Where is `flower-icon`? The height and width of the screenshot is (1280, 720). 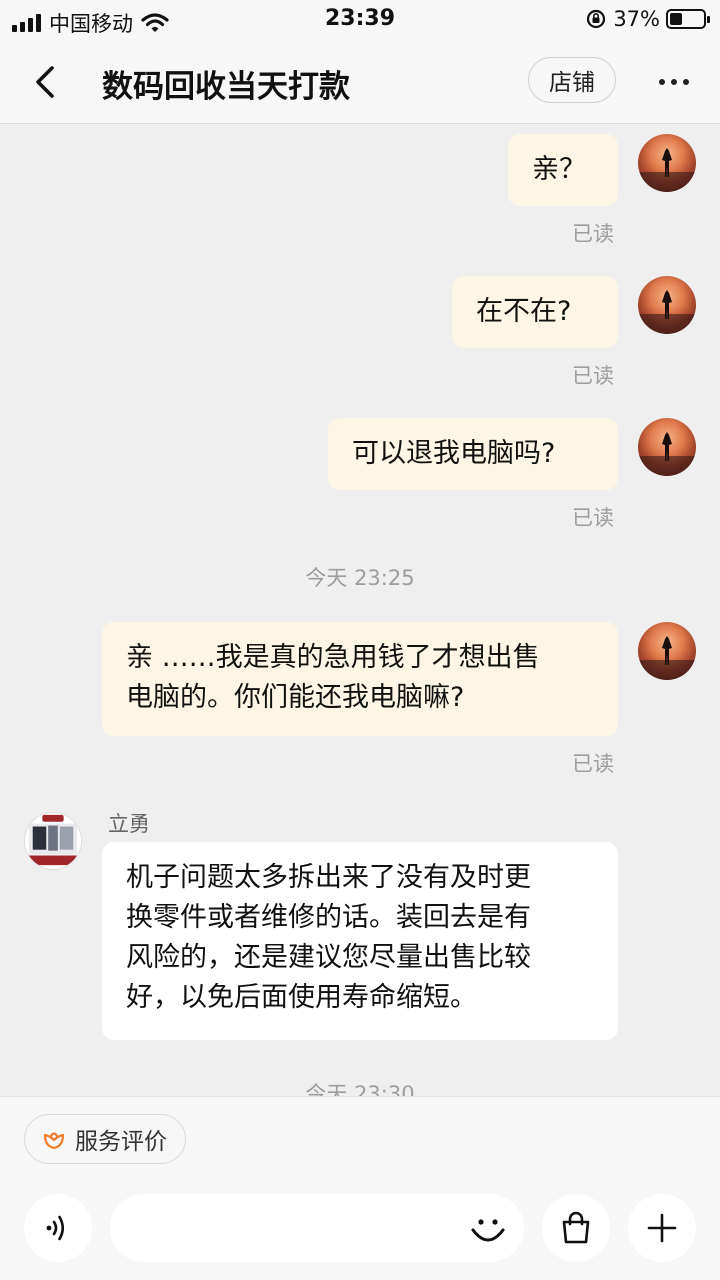 flower-icon is located at coordinates (54, 1141).